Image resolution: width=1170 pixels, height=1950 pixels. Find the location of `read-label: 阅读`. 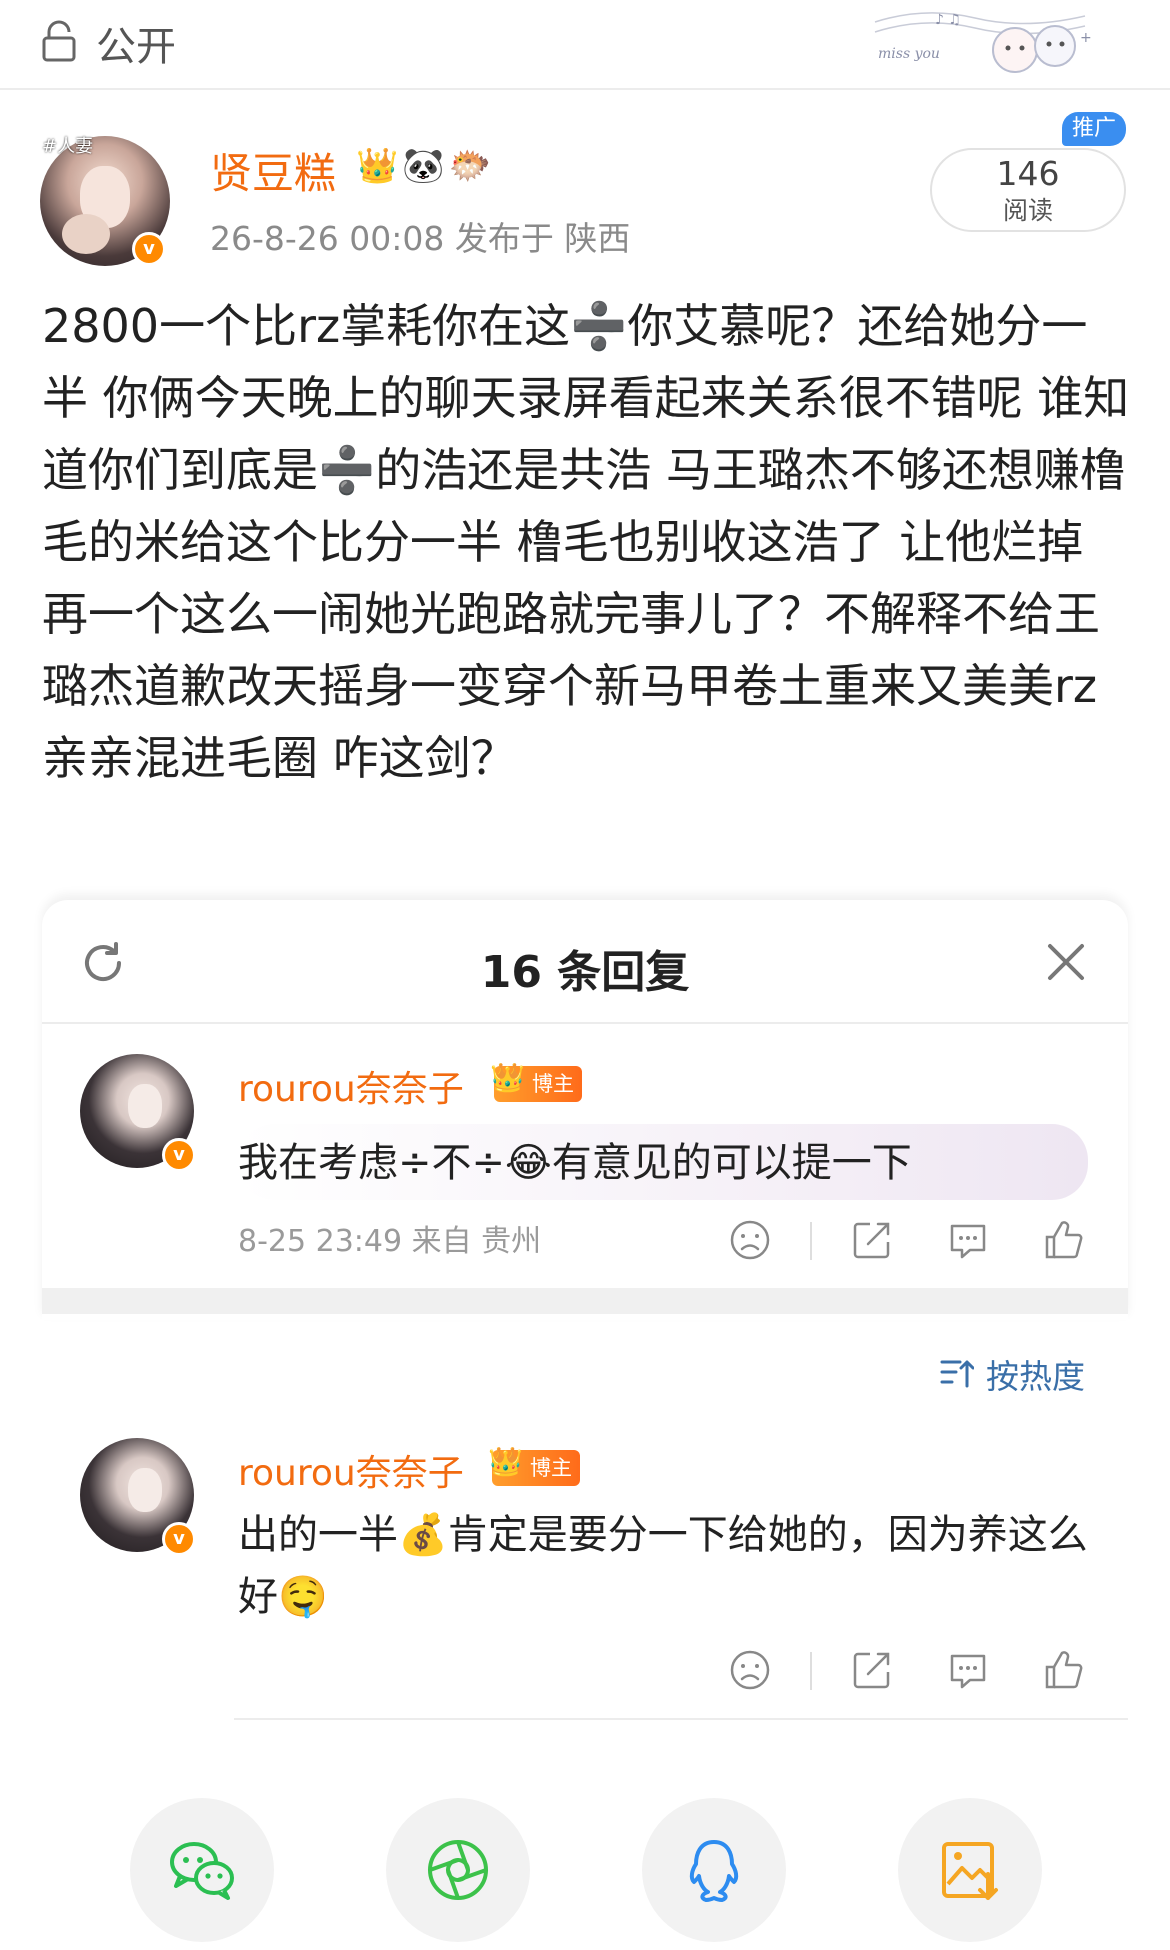

read-label: 阅读 is located at coordinates (1027, 210).